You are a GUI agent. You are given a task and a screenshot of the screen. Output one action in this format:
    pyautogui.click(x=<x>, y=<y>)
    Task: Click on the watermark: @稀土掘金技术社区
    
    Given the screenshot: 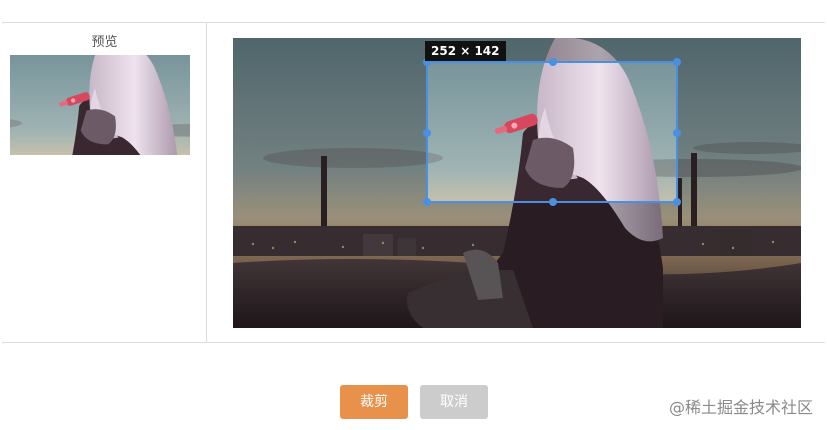 What is the action you would take?
    pyautogui.click(x=740, y=407)
    